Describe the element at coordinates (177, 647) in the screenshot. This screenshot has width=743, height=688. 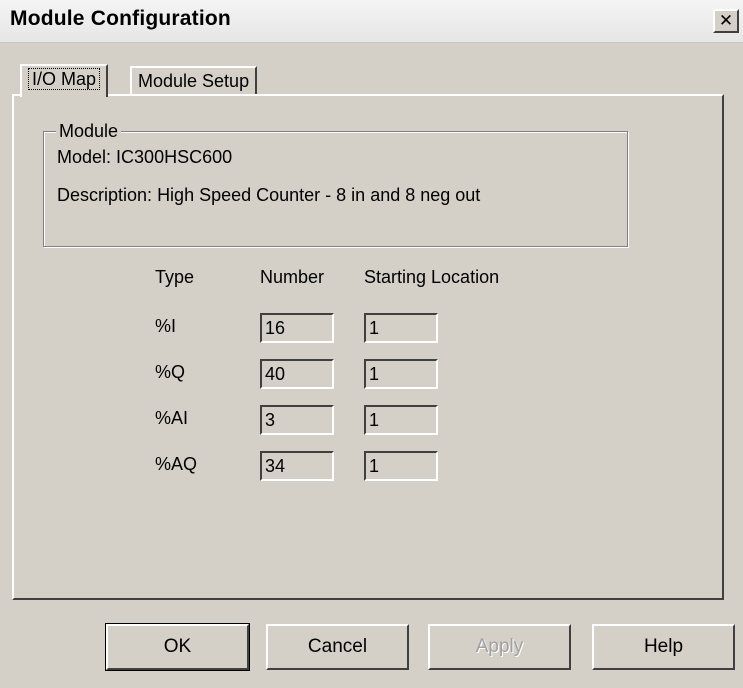
I see `ok-button: OK` at that location.